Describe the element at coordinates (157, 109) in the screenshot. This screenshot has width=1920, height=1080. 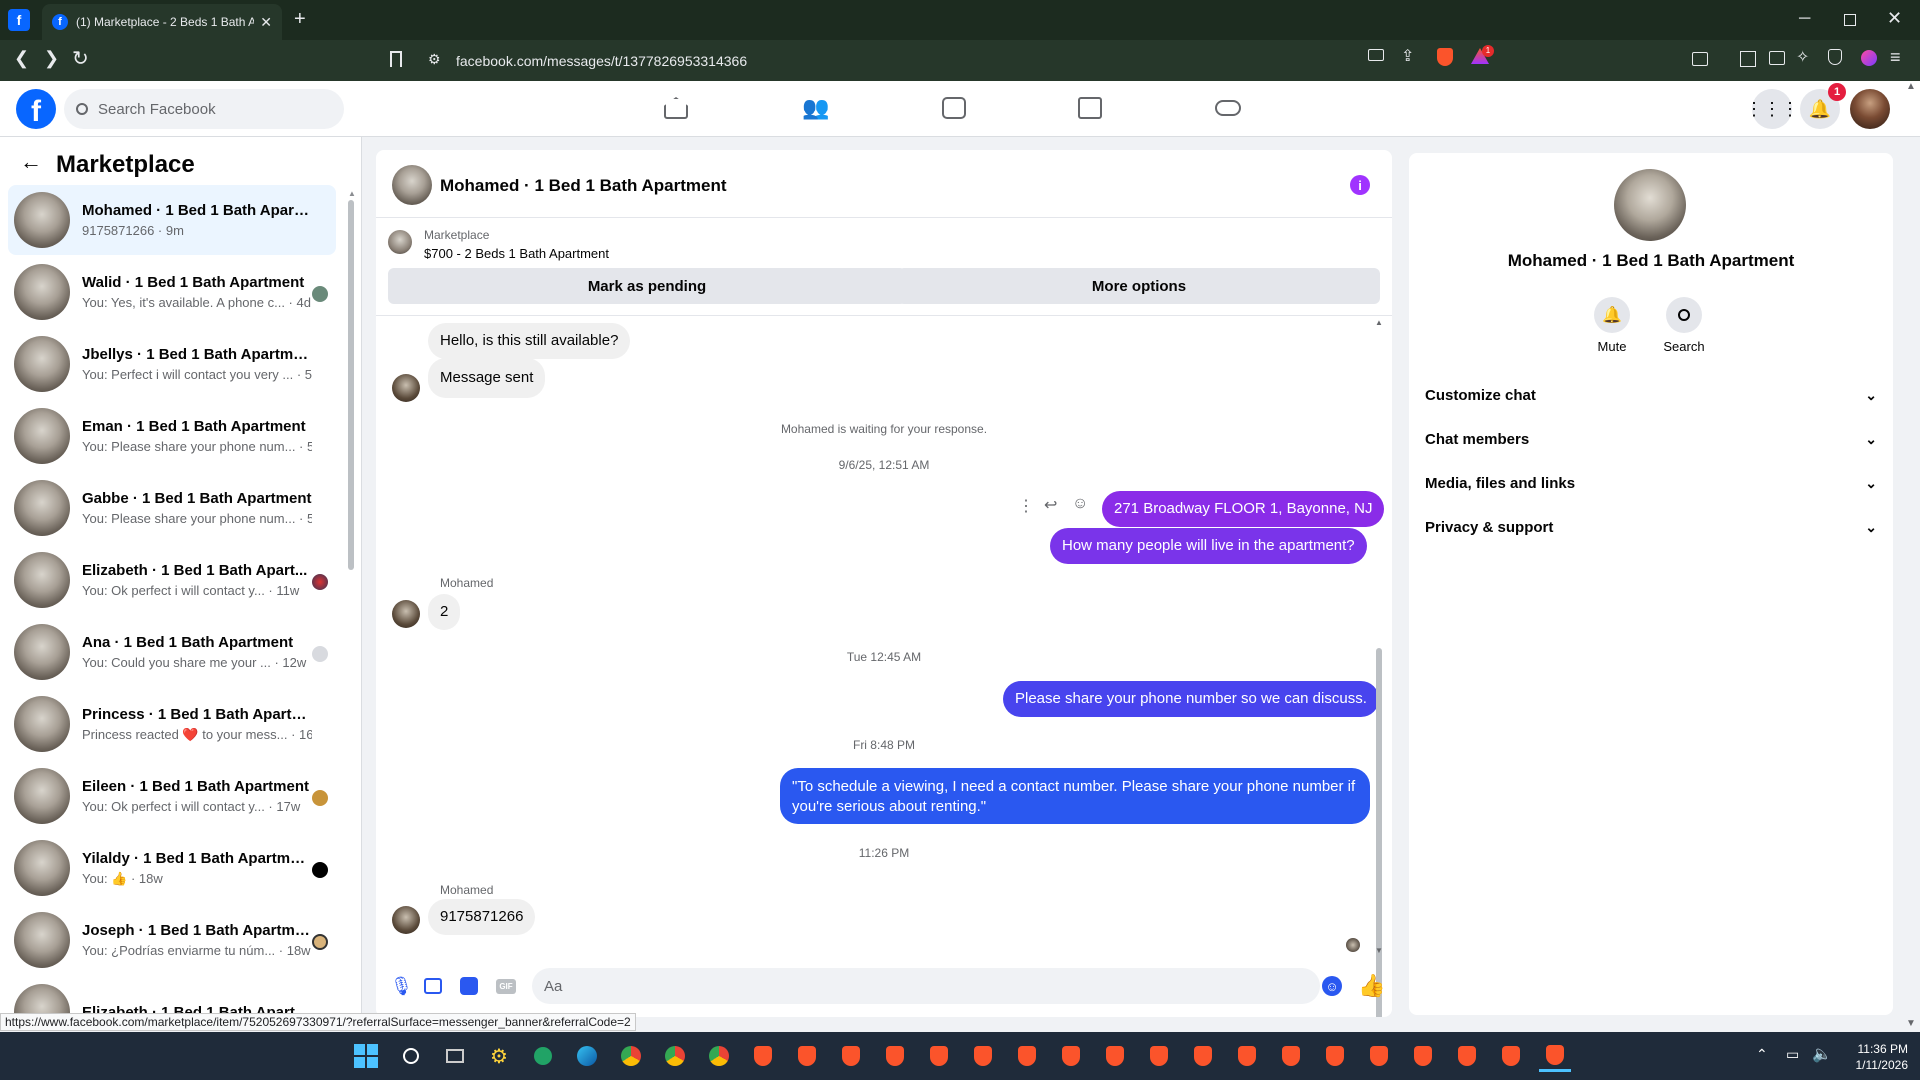
I see `search-input: Search Facebook` at that location.